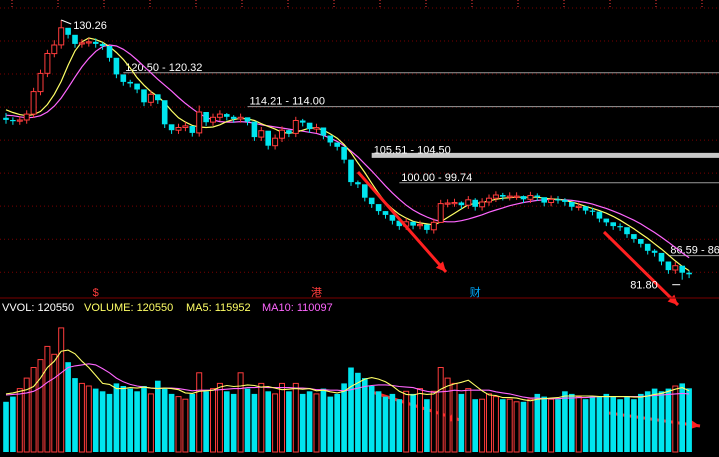 This screenshot has width=719, height=457. Describe the element at coordinates (128, 308) in the screenshot. I see `volume-label: VOLUME: 120550` at that location.